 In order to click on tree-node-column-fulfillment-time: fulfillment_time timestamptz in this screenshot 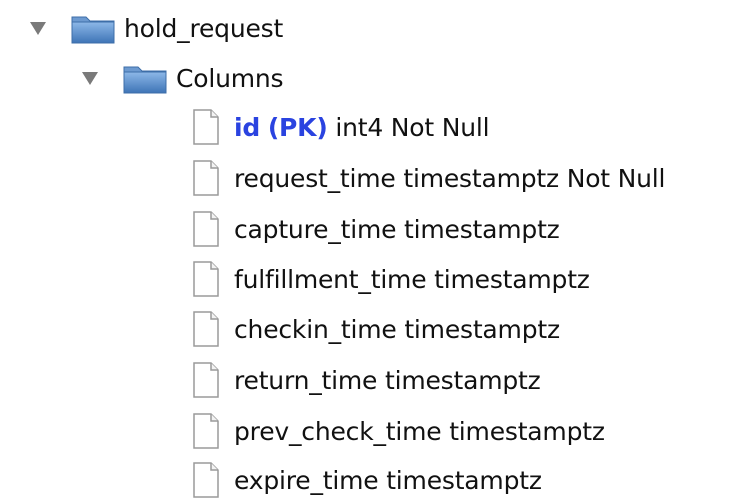, I will do `click(390, 279)`.